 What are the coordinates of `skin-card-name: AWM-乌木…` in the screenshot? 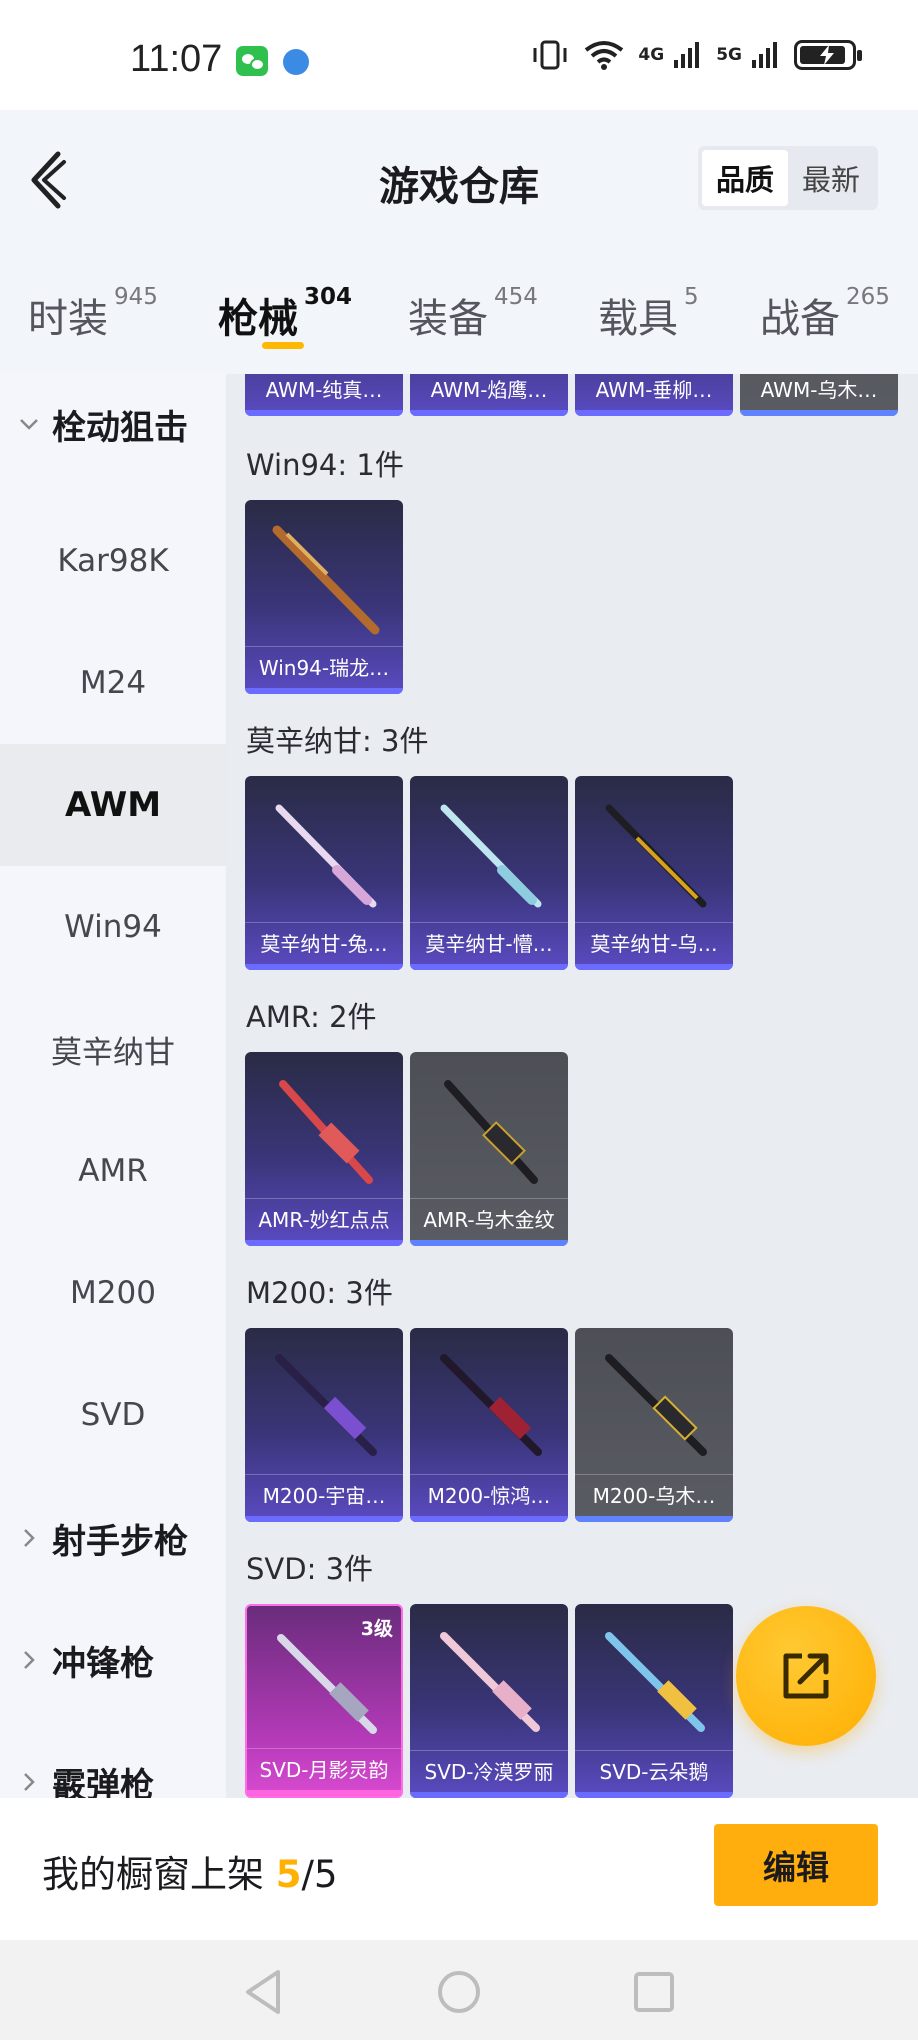 It's located at (819, 392).